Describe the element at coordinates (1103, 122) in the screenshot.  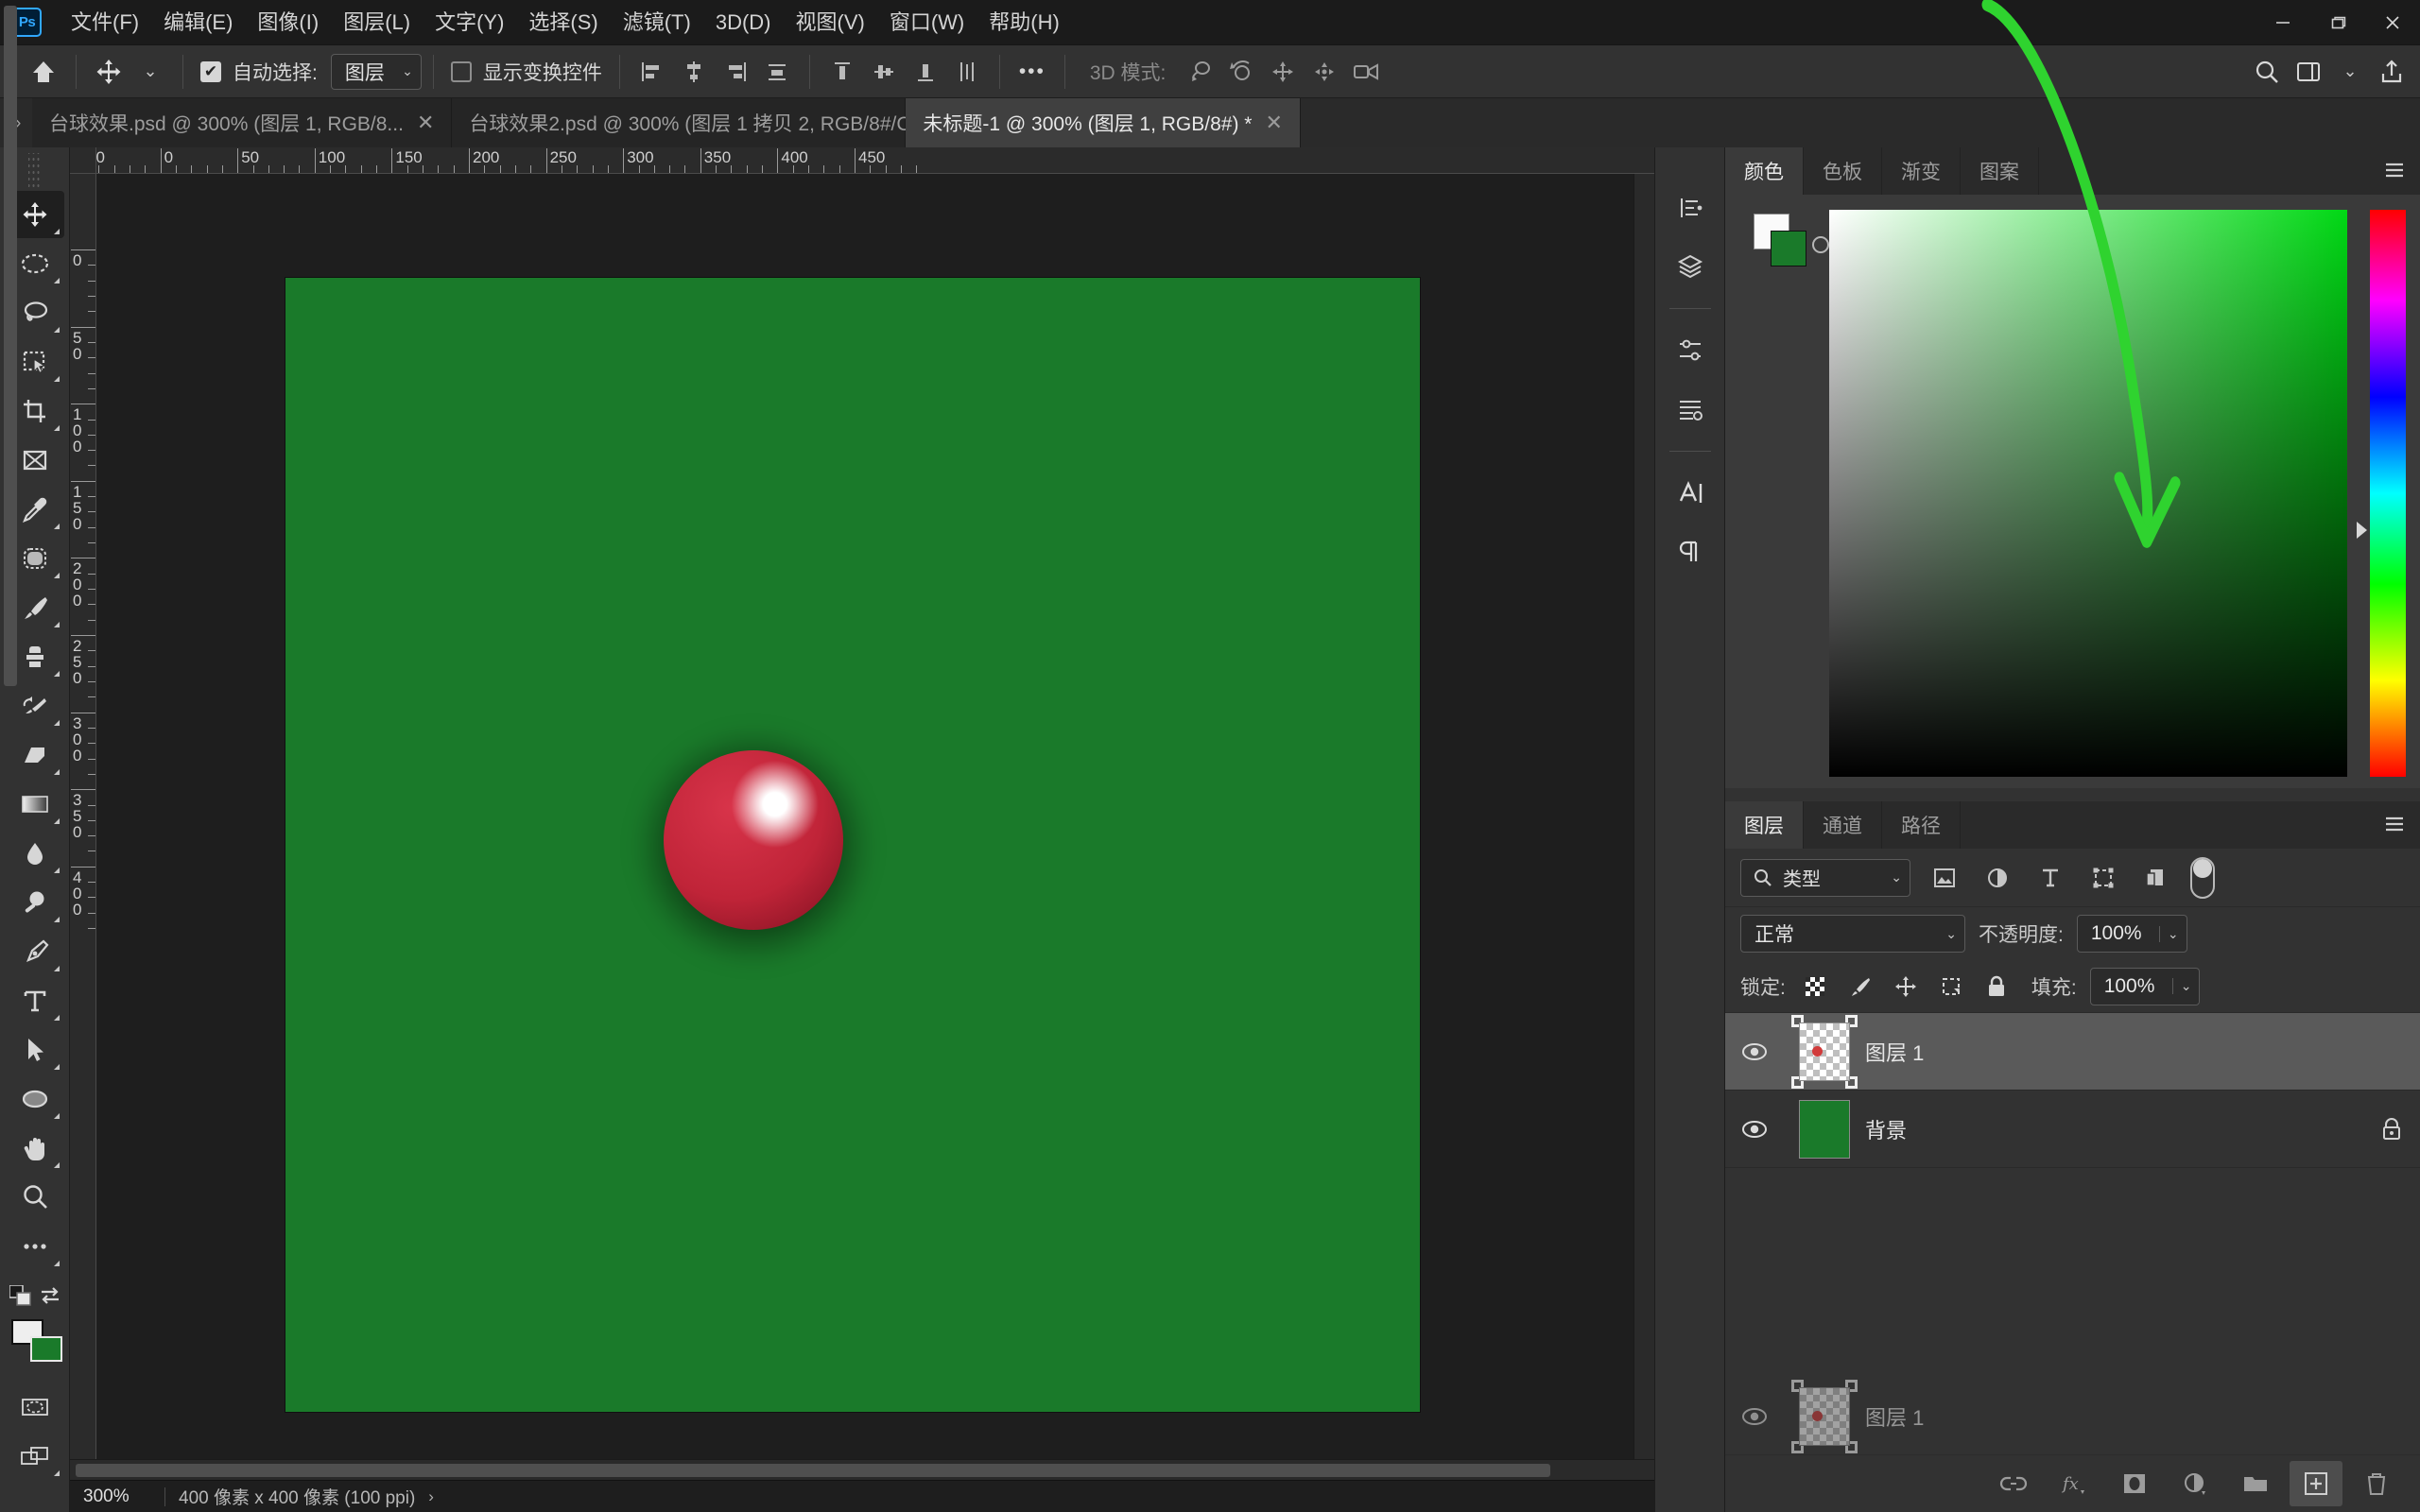
I see `document-tab-active: 未标题-1 @ 300% (图层 1, RGB/8#) * ✕` at that location.